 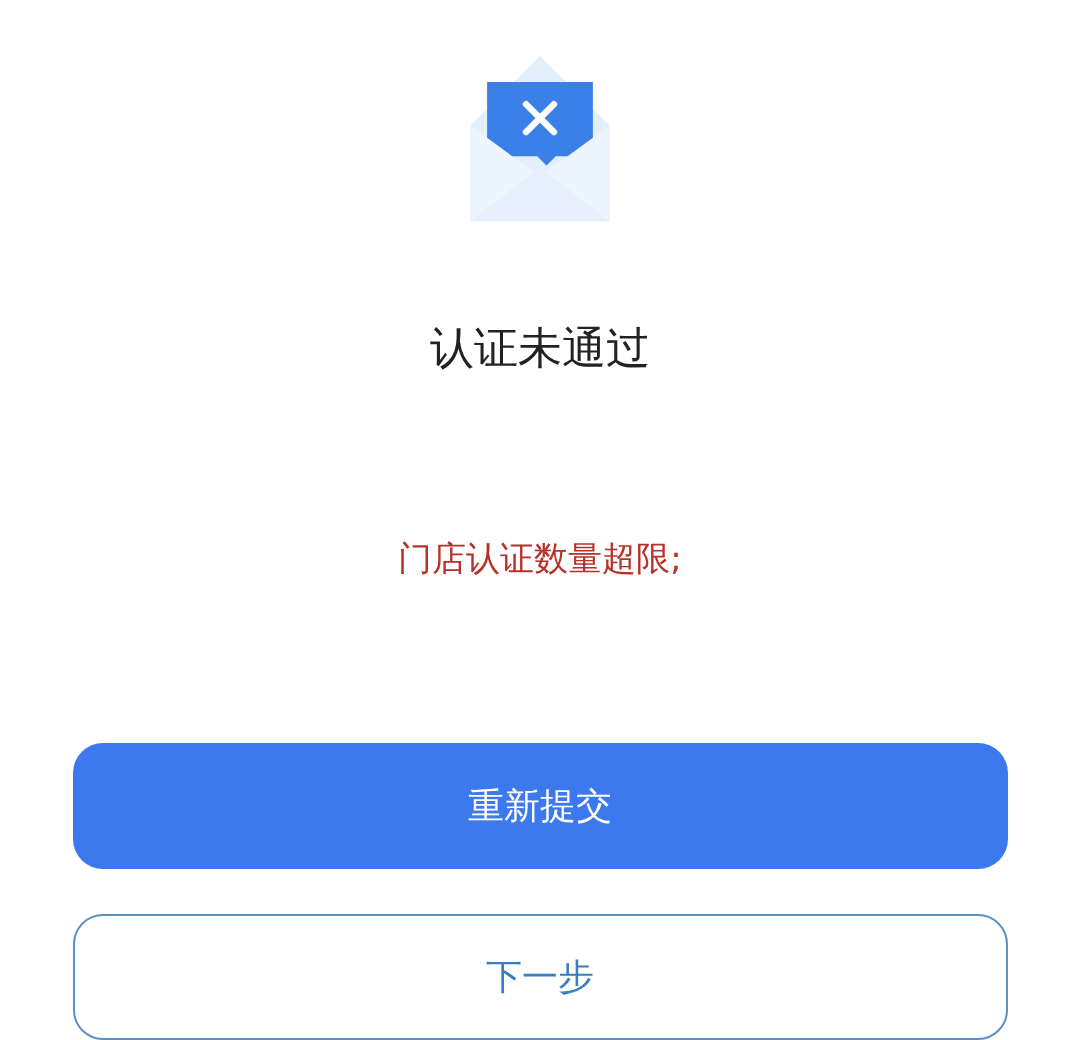 What do you see at coordinates (540, 977) in the screenshot?
I see `next-button: 下一步` at bounding box center [540, 977].